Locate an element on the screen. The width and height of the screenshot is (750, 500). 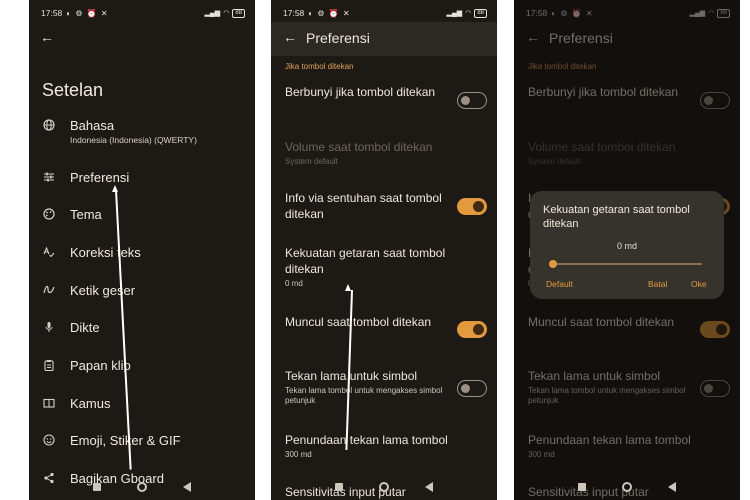
menu-item-subtitle: Indonesia (Indonesia) (QWERTY) is located at coordinates (133, 140).